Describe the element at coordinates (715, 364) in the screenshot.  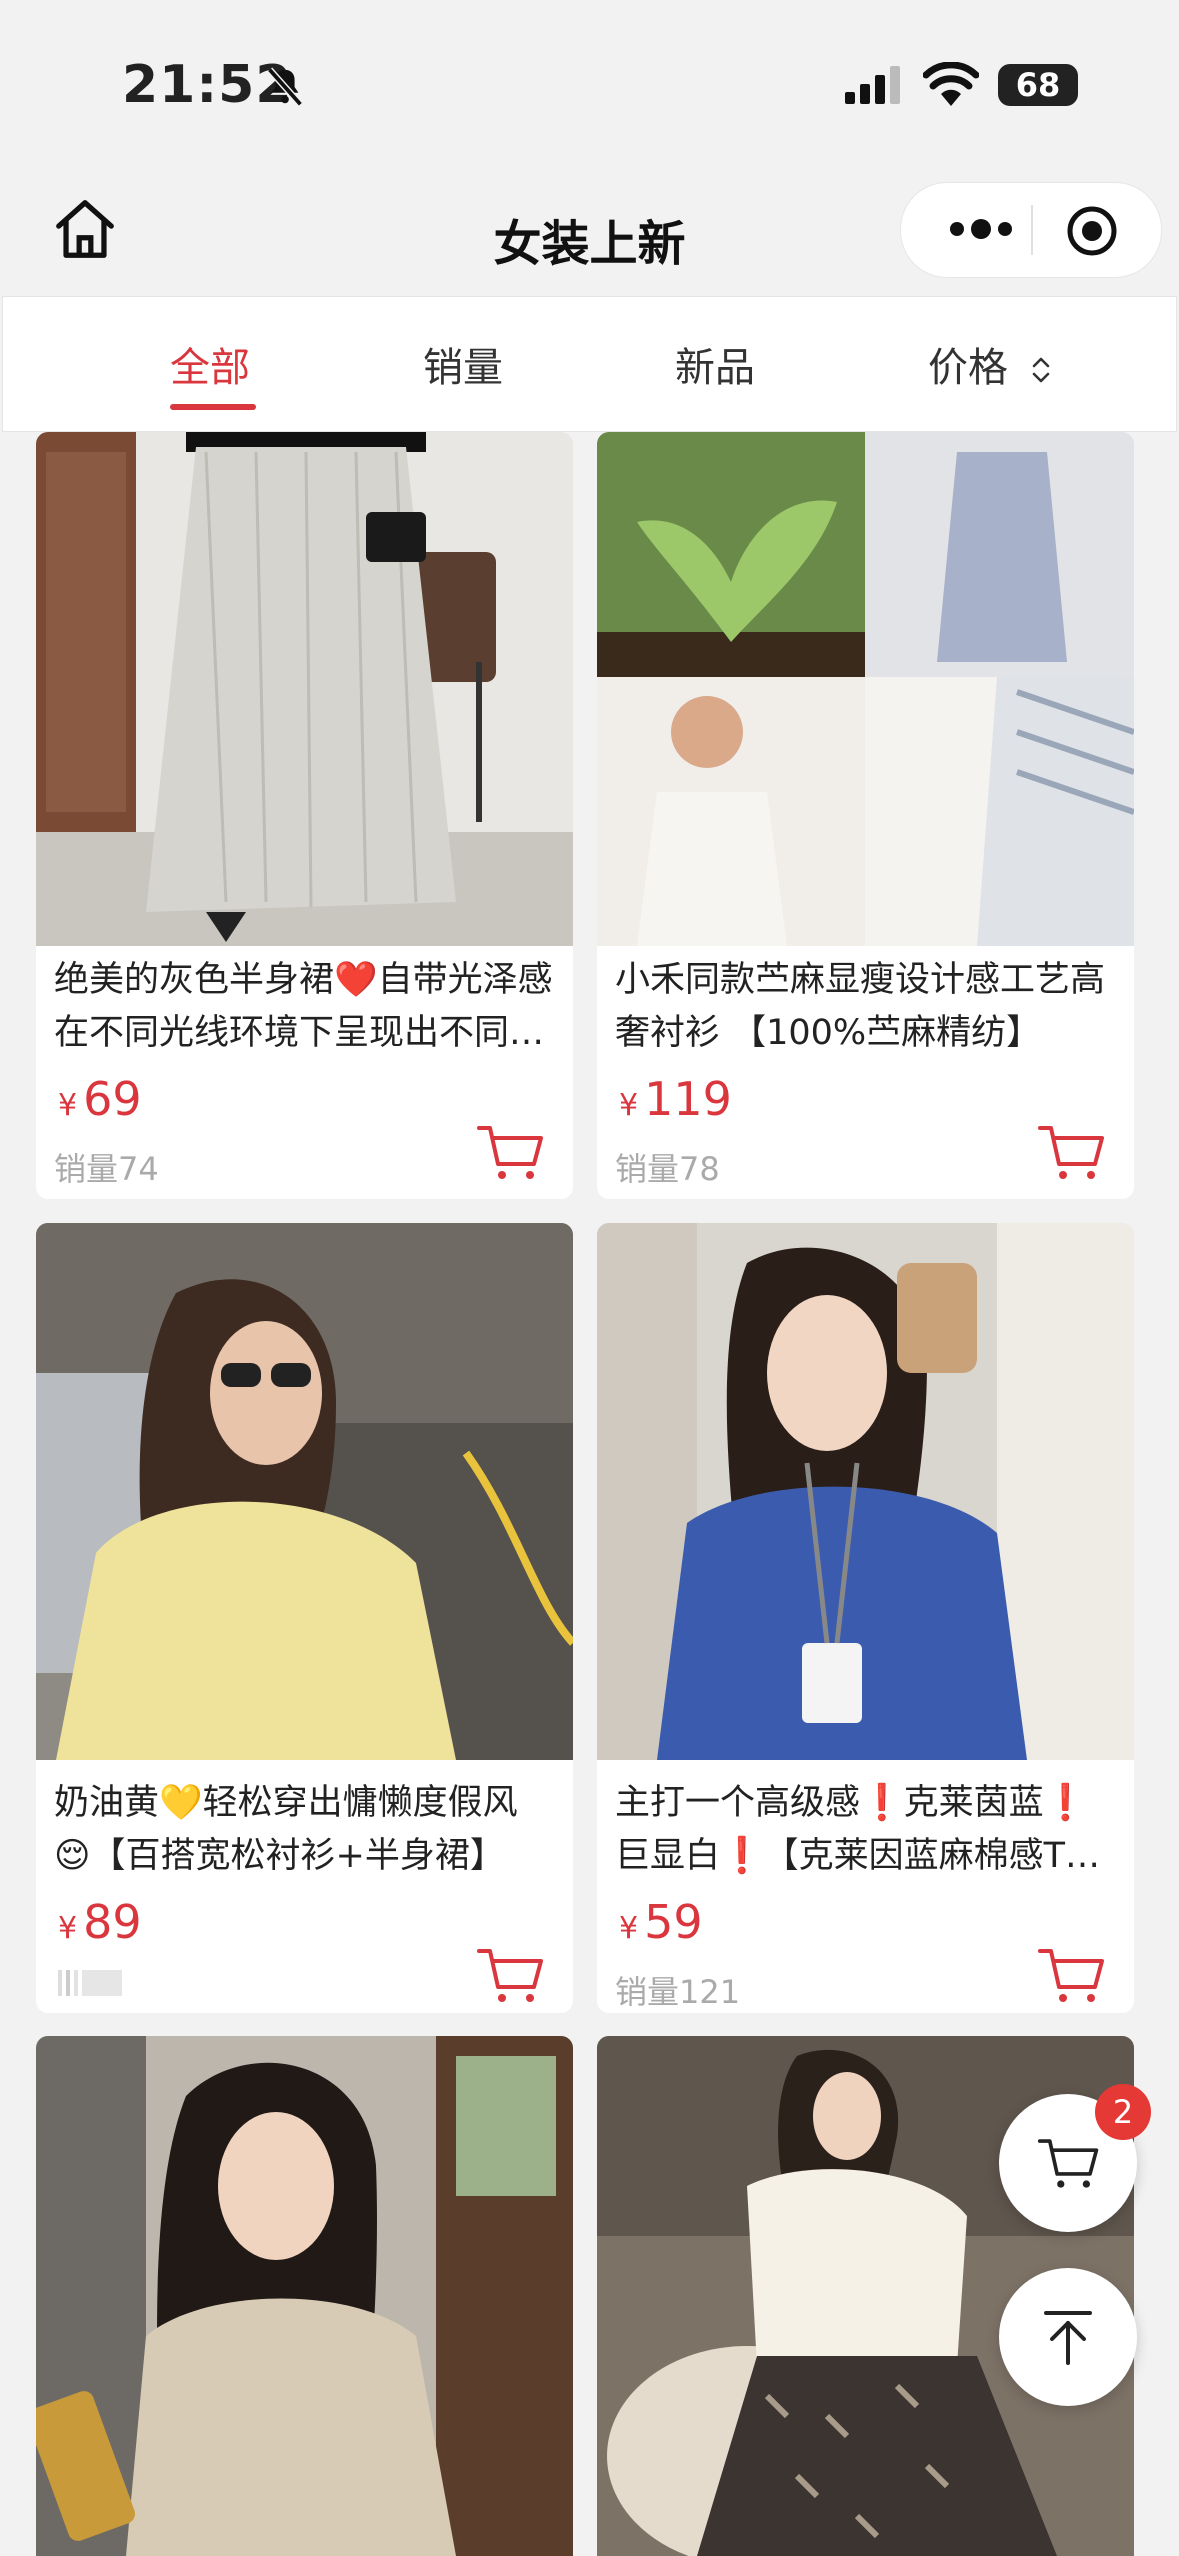
I see `tab-new: 新品` at that location.